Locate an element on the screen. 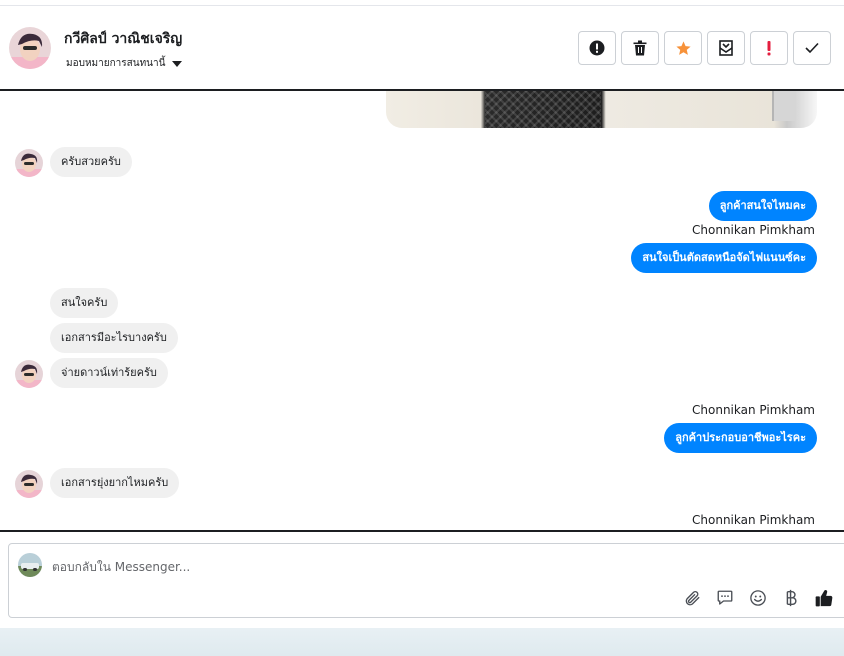  chat-bubble-icon is located at coordinates (725, 597).